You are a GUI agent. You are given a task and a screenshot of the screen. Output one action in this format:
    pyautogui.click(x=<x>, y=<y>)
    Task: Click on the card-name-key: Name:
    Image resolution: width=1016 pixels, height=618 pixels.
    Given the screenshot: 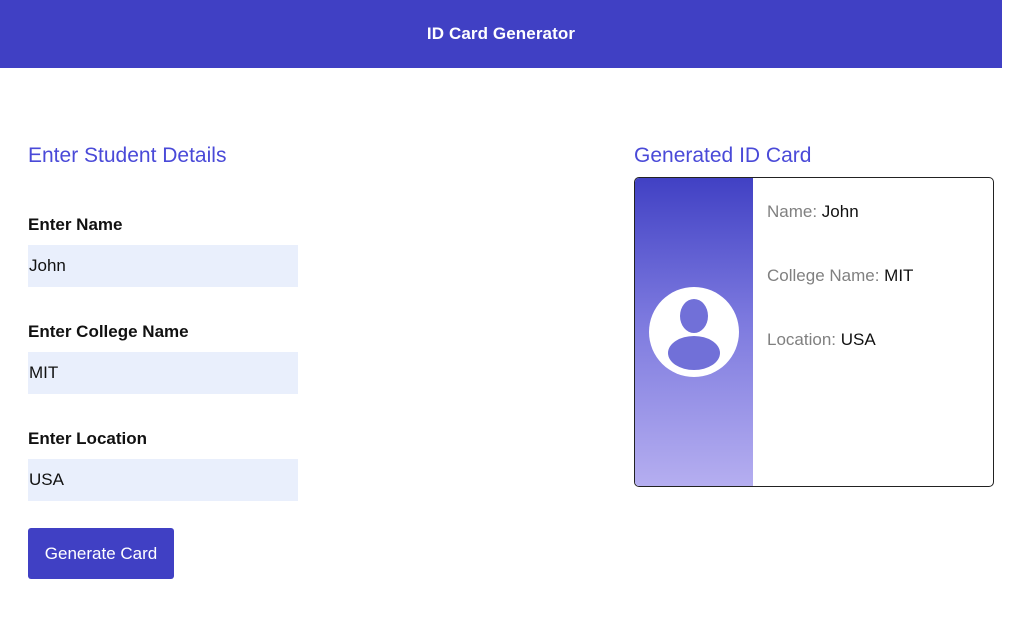 What is the action you would take?
    pyautogui.click(x=794, y=211)
    